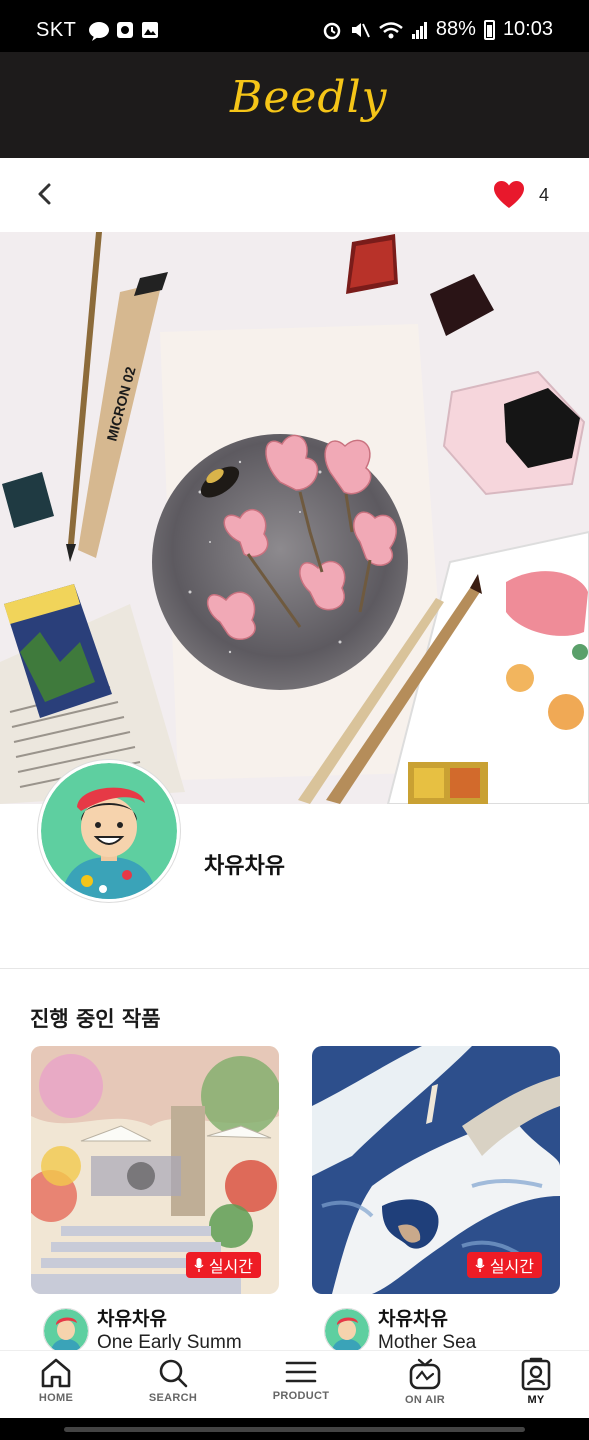 The height and width of the screenshot is (1440, 589). I want to click on system-gesture-bar, so click(294, 1429).